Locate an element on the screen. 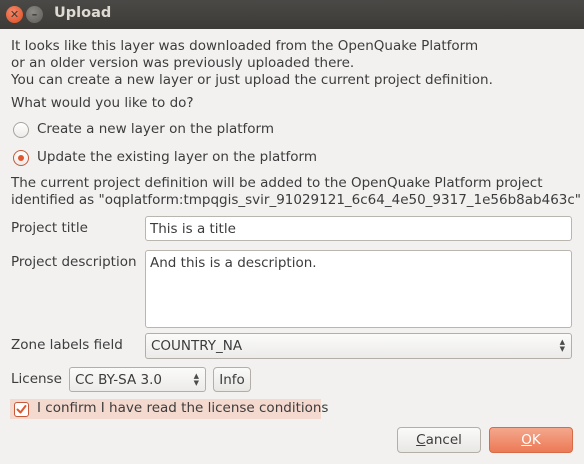 The height and width of the screenshot is (464, 584). title-bar: ✕ – Upload is located at coordinates (292, 14).